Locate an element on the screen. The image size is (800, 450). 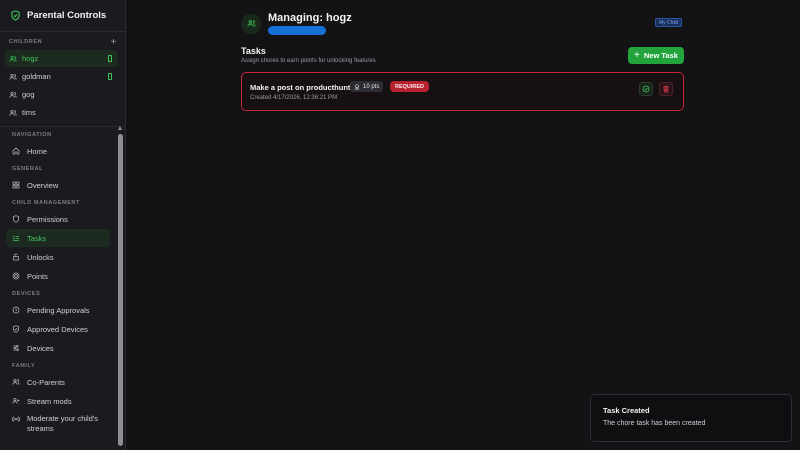
nav-item-pending-approvals: Pending Approvals is located at coordinates (58, 310).